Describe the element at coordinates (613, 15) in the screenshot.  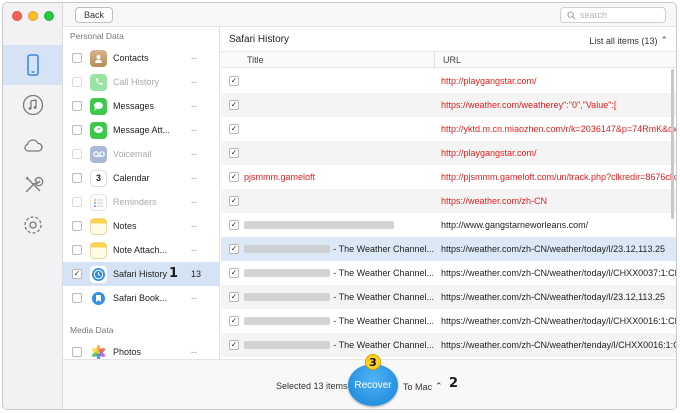
I see `search-input: search` at that location.